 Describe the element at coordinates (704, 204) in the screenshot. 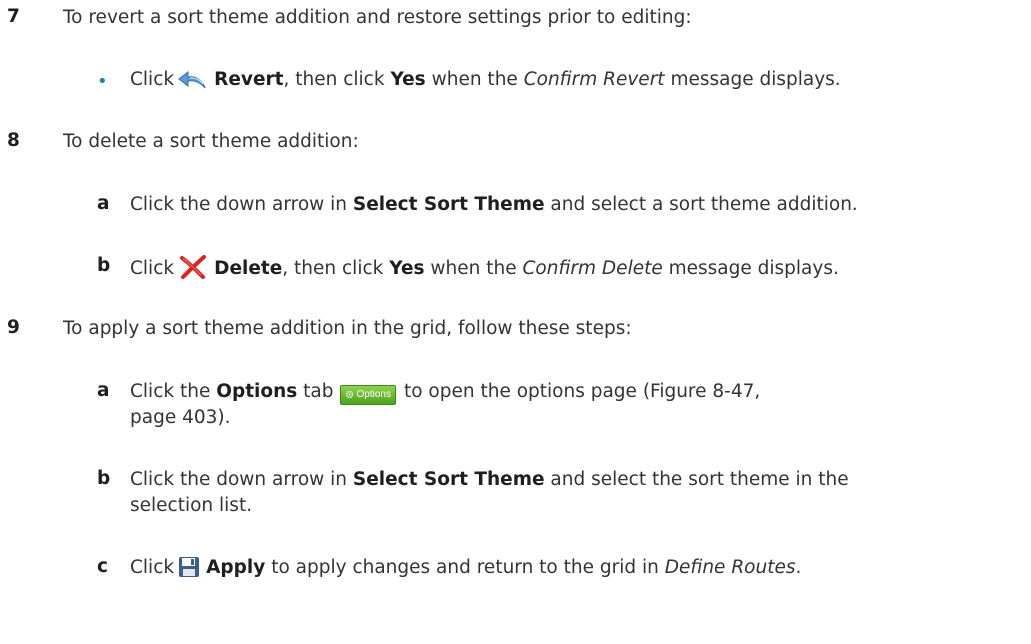

I see `step-8a-post: and select a sort theme addition.` at that location.